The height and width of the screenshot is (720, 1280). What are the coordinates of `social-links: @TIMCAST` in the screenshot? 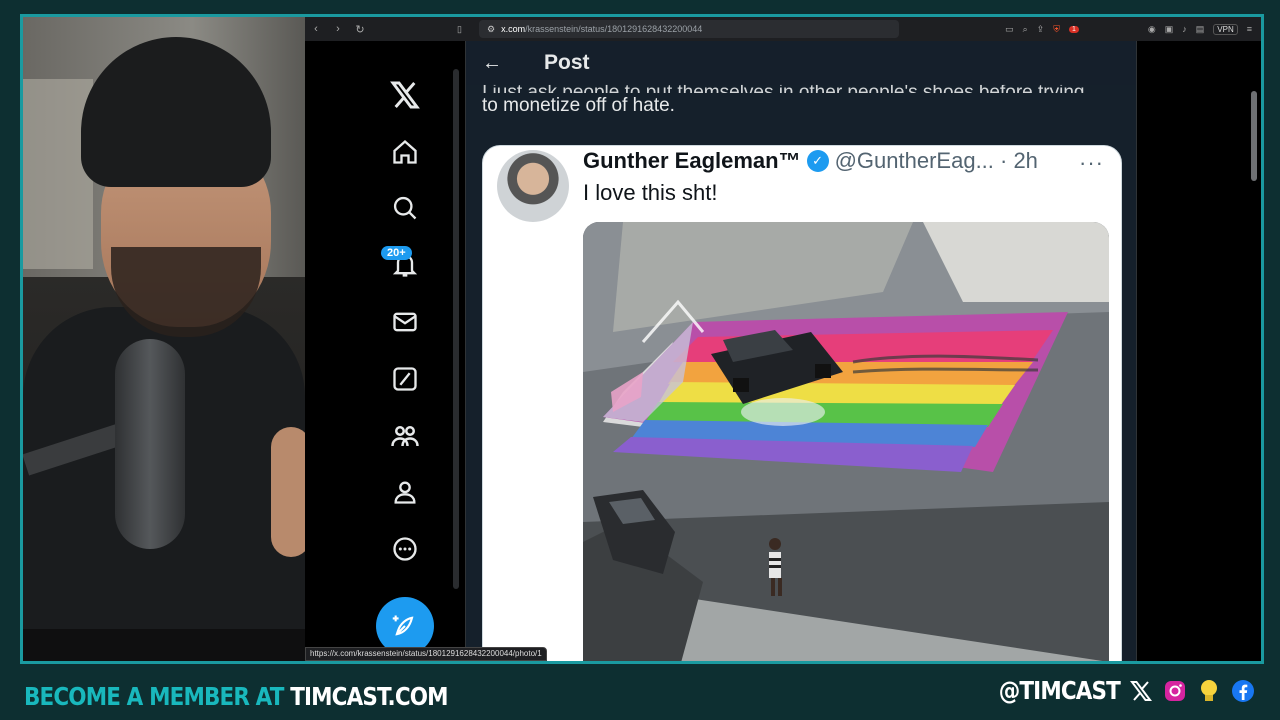 It's located at (1117, 690).